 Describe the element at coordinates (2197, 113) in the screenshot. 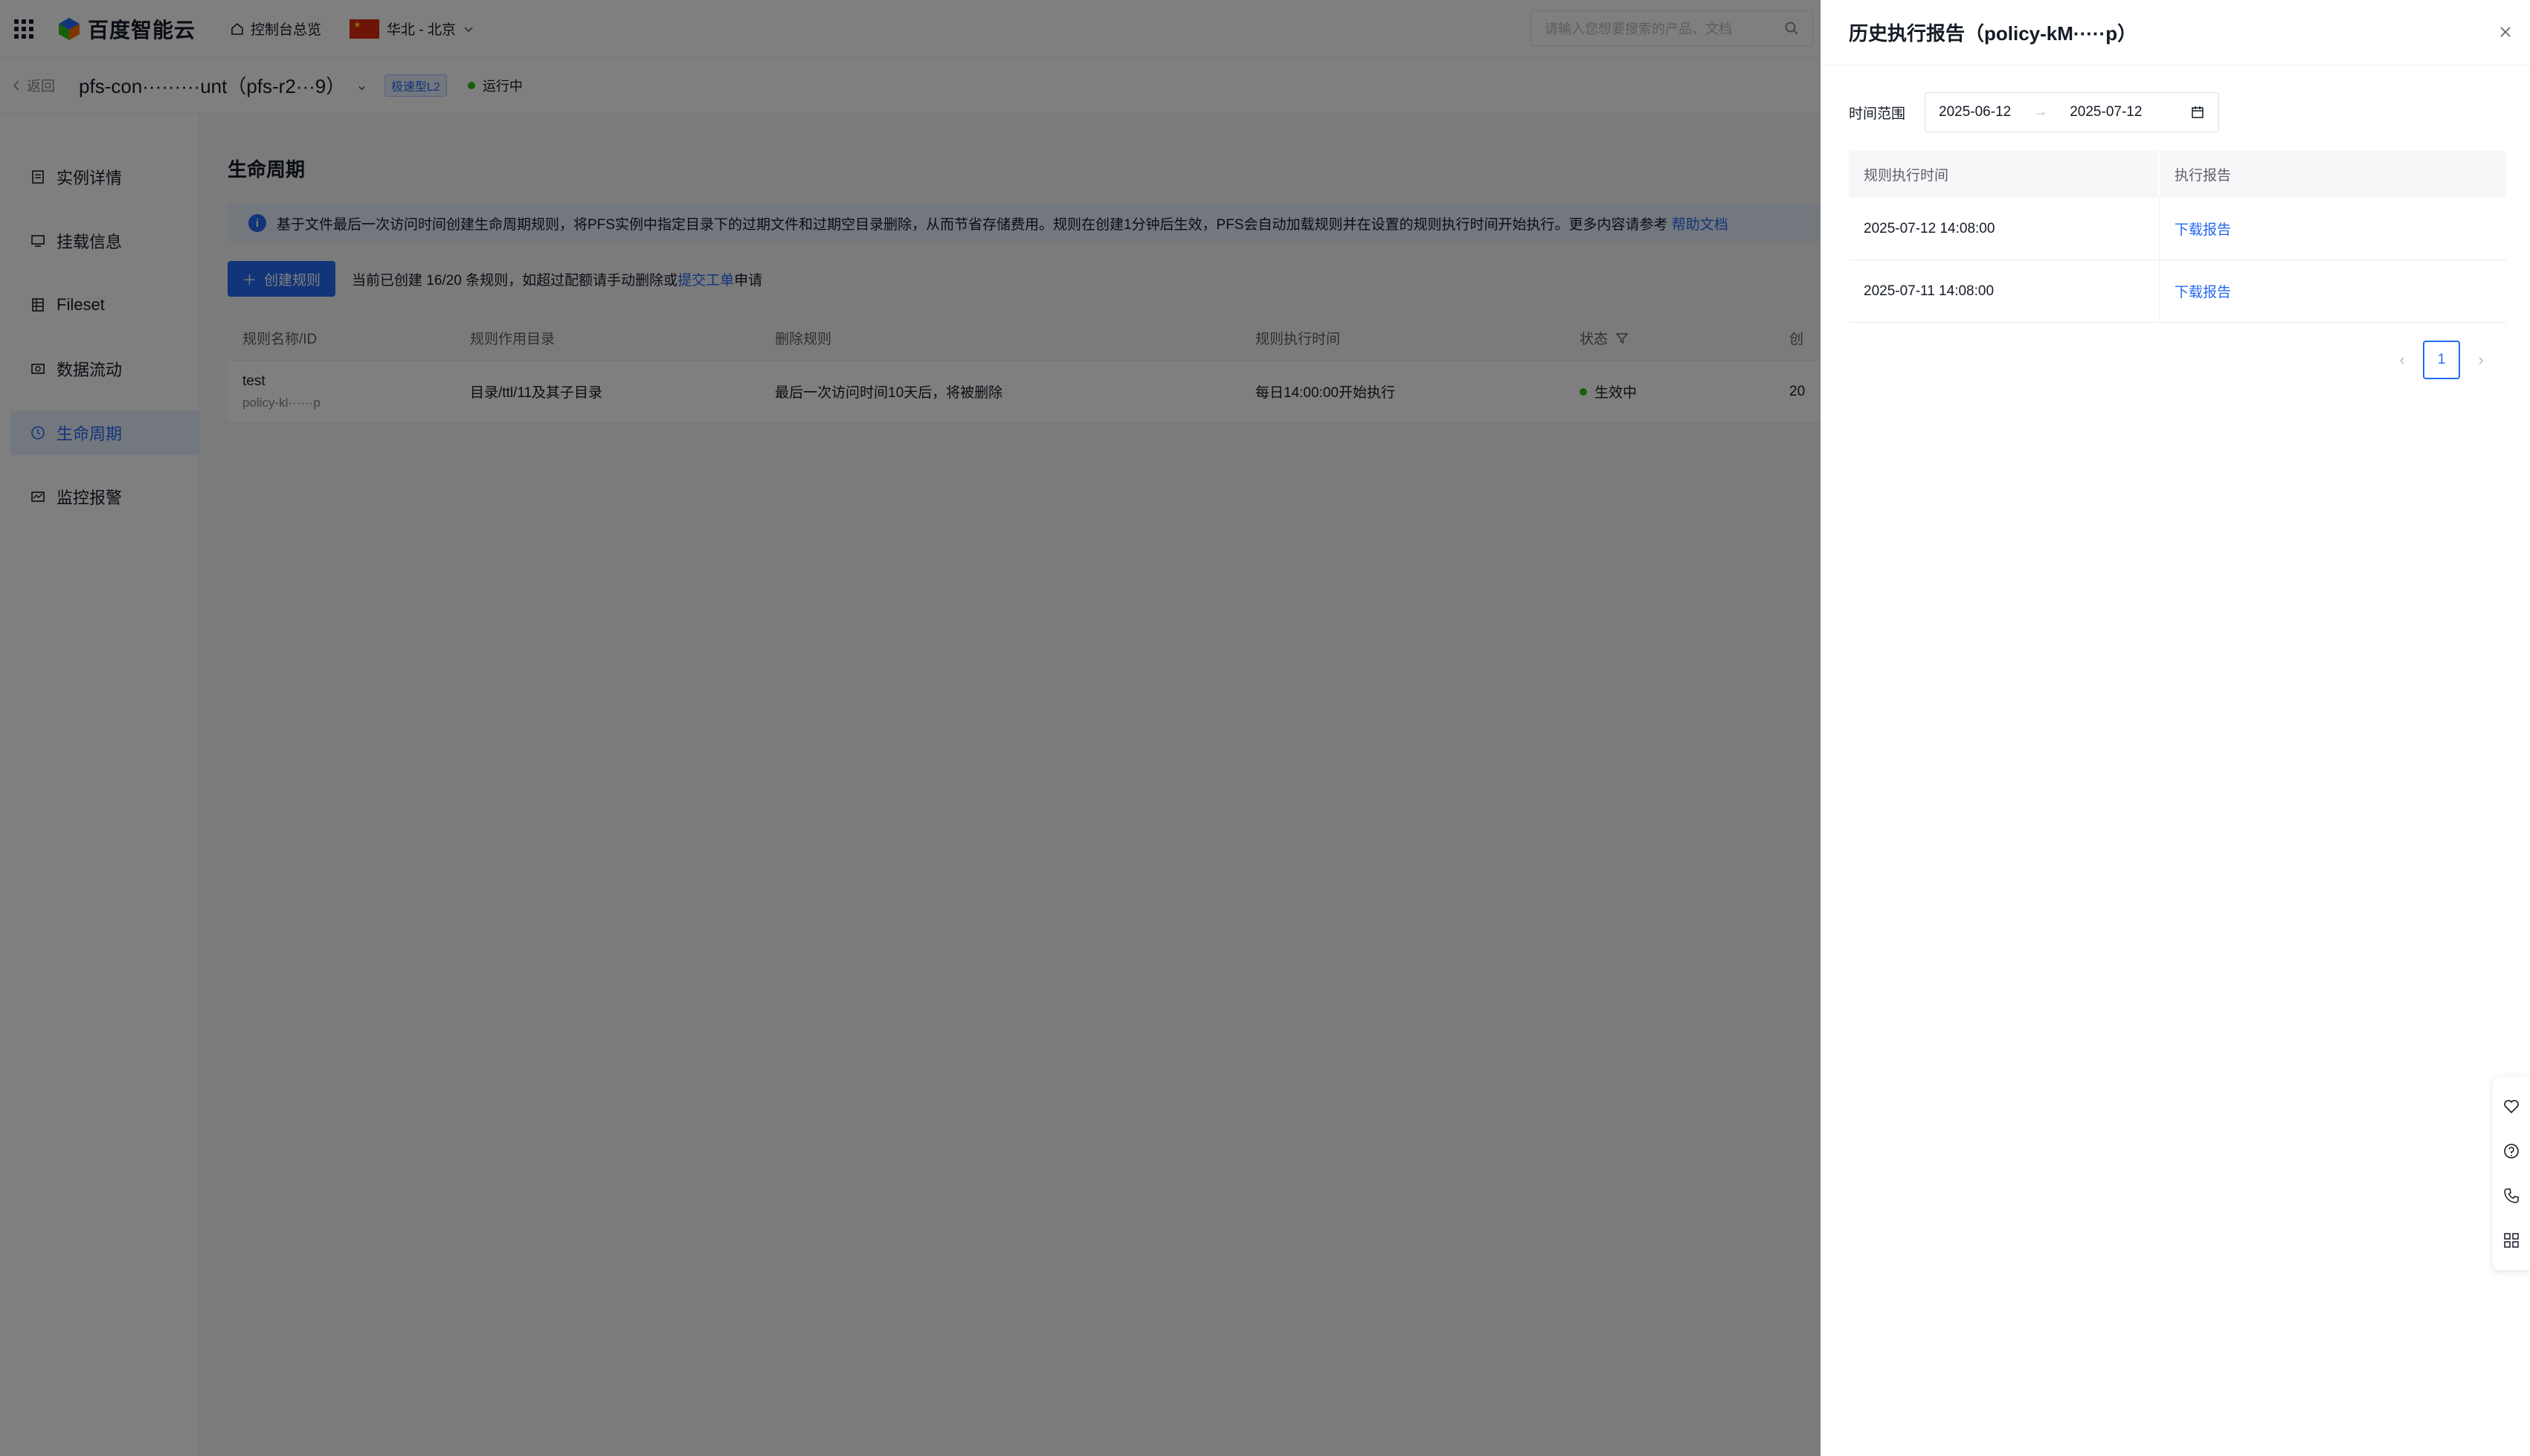

I see `calendar-icon` at that location.